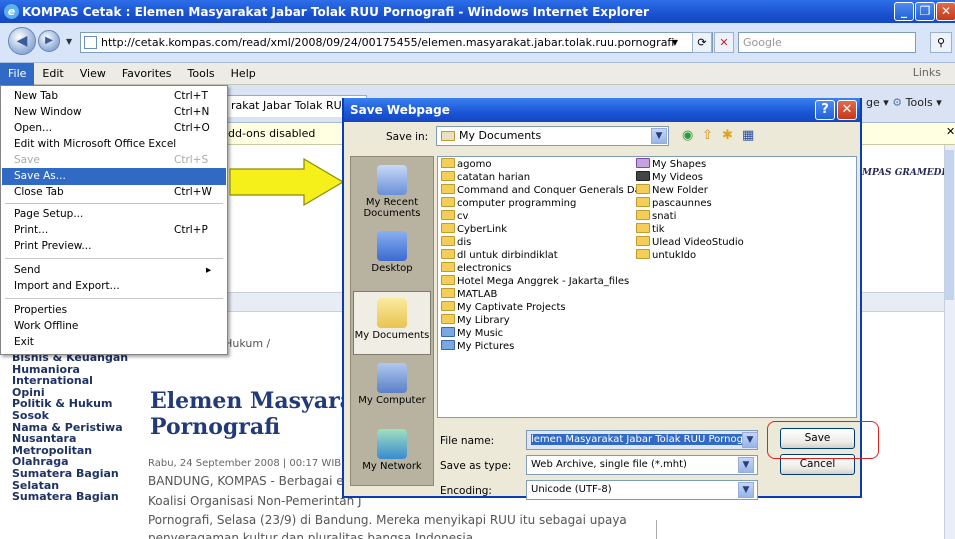  What do you see at coordinates (243, 74) in the screenshot?
I see `menu-help: Help` at bounding box center [243, 74].